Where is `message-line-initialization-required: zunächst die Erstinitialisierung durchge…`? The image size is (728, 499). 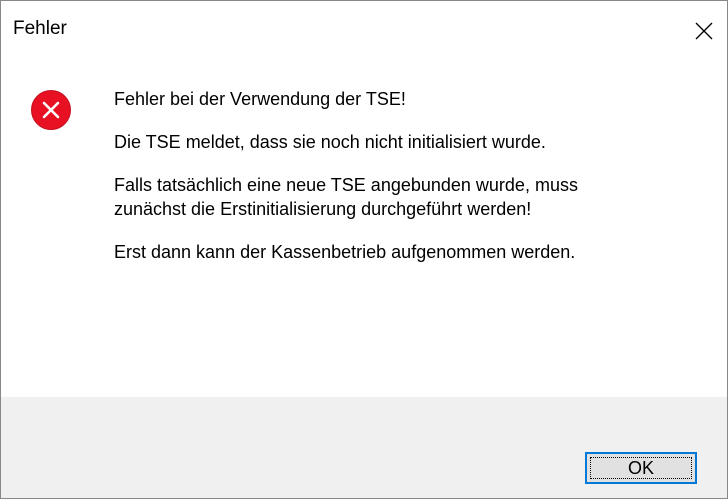 message-line-initialization-required: zunächst die Erstinitialisierung durchge… is located at coordinates (323, 209).